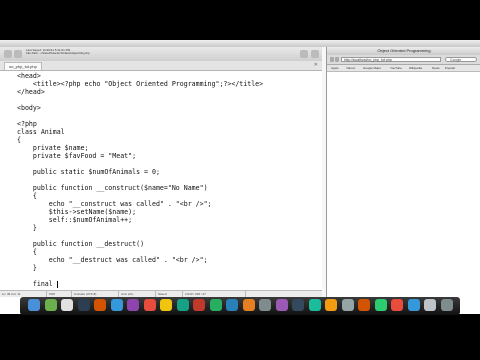 This screenshot has height=360, width=480. What do you see at coordinates (112, 260) in the screenshot?
I see `code-line: echo "__destruct was called" . "<br />";` at bounding box center [112, 260].